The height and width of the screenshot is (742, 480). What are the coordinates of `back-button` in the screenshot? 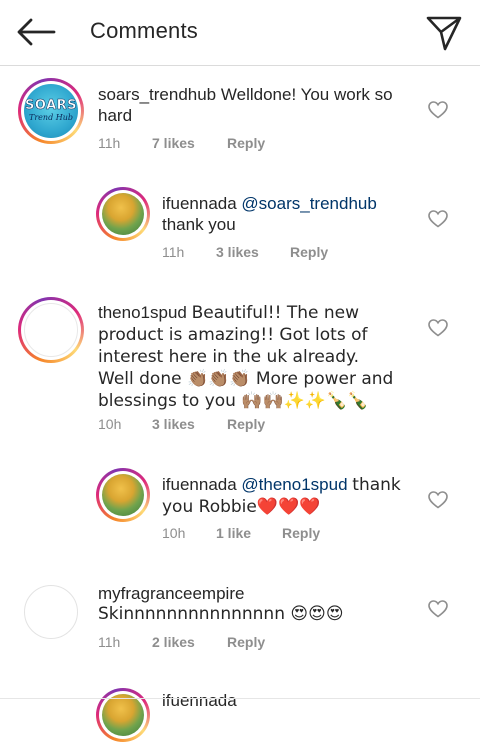 It's located at (36, 32).